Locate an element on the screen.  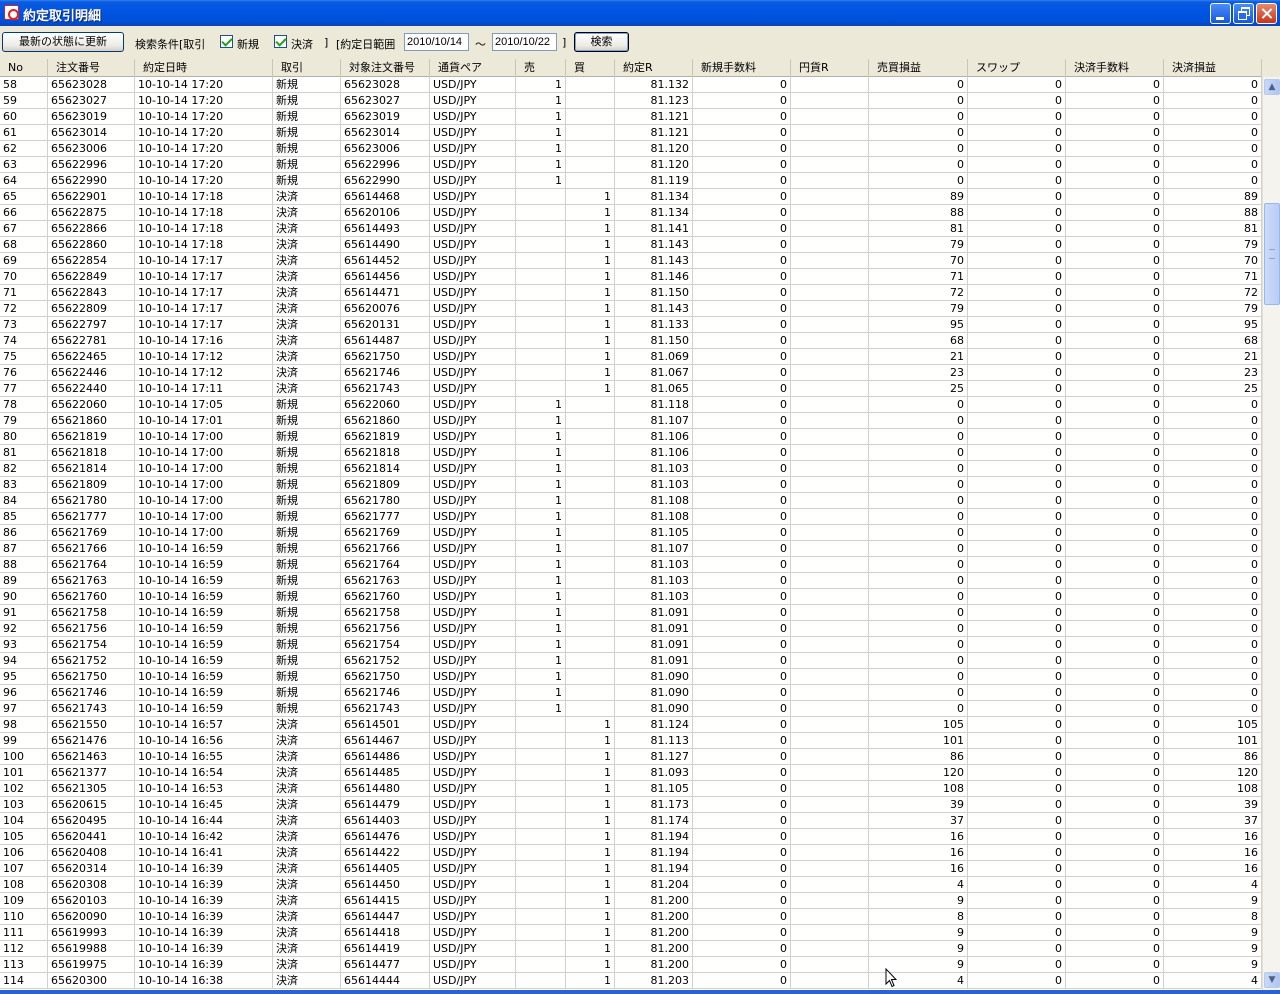
table-cell: 70 is located at coordinates (1213, 260).